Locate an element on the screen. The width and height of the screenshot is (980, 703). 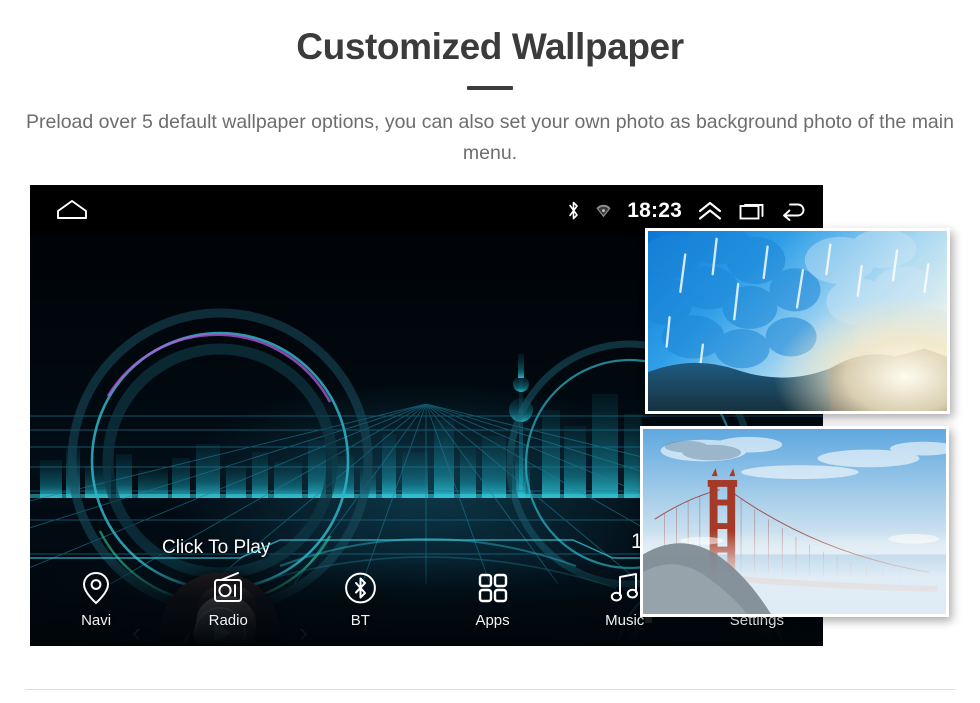
bluetooth-icon is located at coordinates (573, 210).